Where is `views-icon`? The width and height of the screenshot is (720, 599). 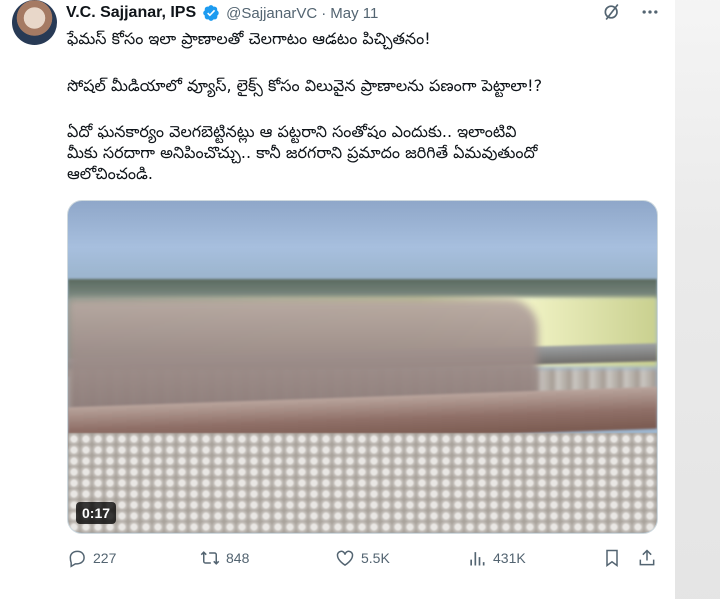 views-icon is located at coordinates (477, 559).